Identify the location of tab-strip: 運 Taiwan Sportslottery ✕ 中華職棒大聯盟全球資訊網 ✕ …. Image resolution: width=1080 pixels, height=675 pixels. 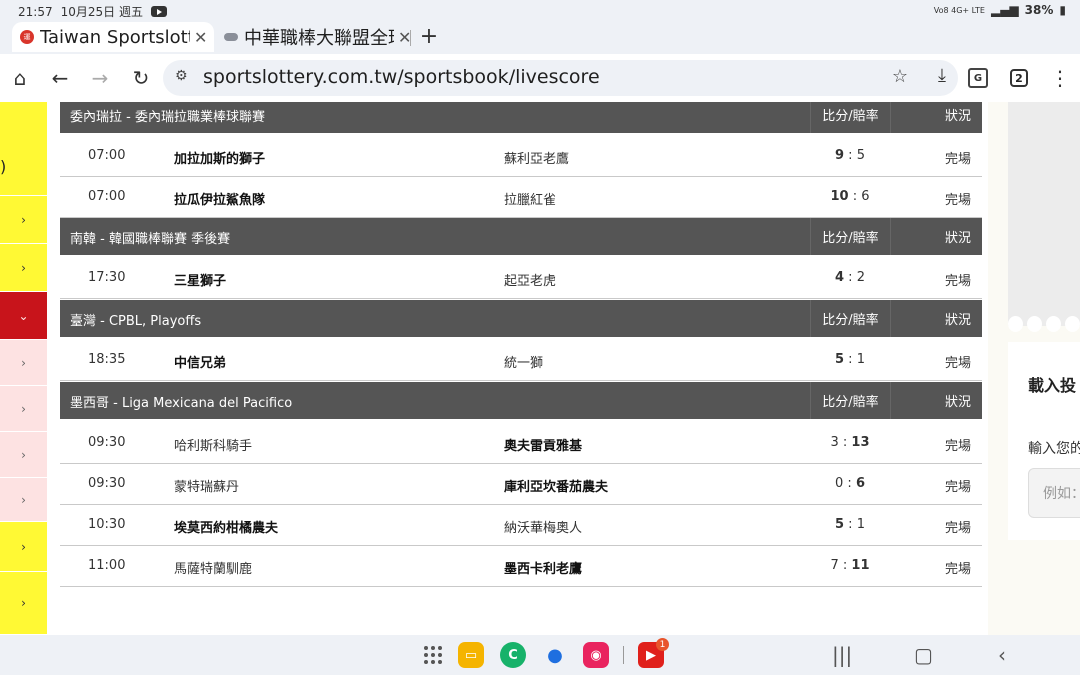
(540, 38).